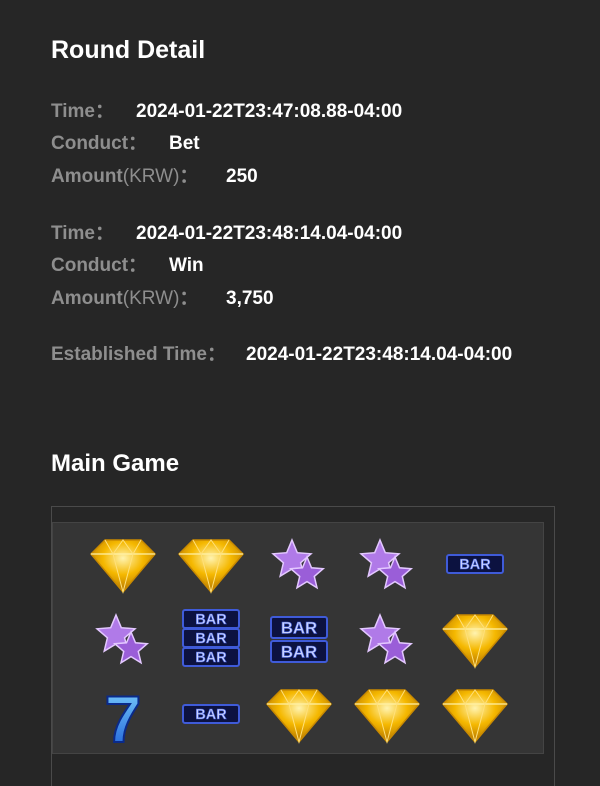  I want to click on entry-2-amount-row: Amount(KRW)： 3,750, so click(162, 299).